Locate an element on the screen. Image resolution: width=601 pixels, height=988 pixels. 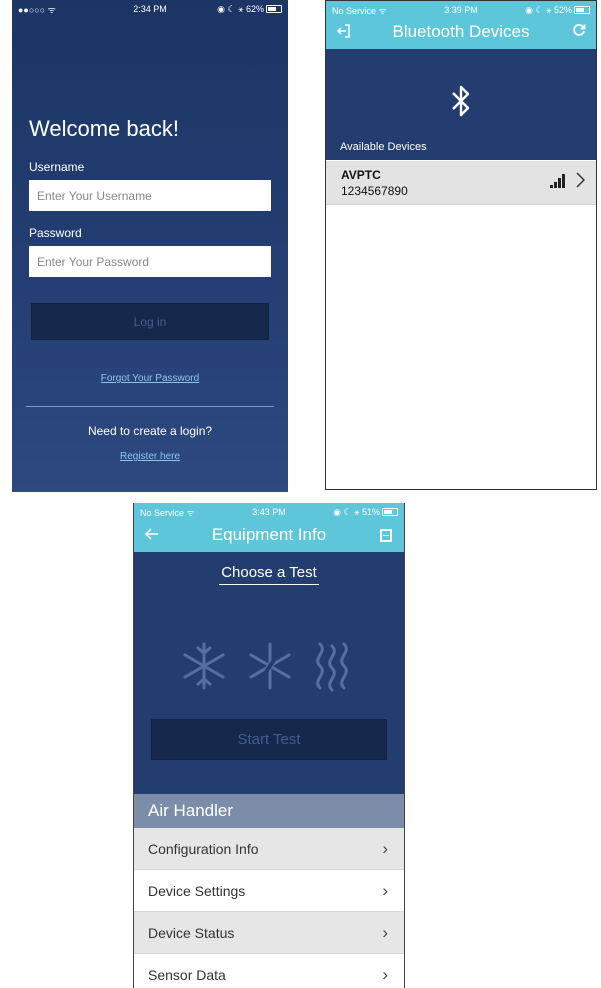
row-label: Configuration Info is located at coordinates (203, 849).